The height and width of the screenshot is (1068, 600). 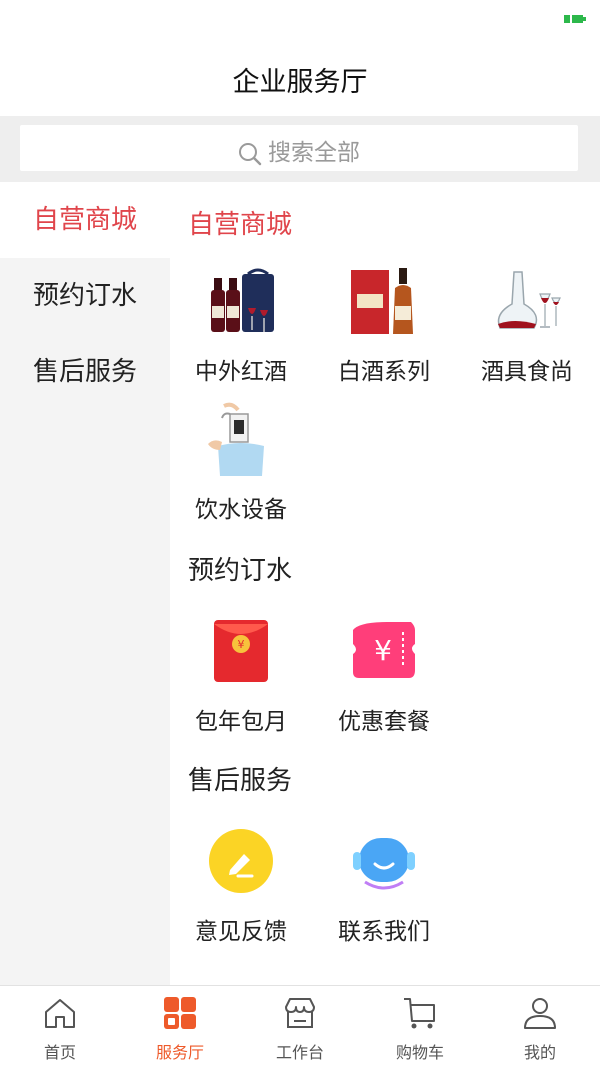 I want to click on section-title-self-mall: 自营商城, so click(x=240, y=225).